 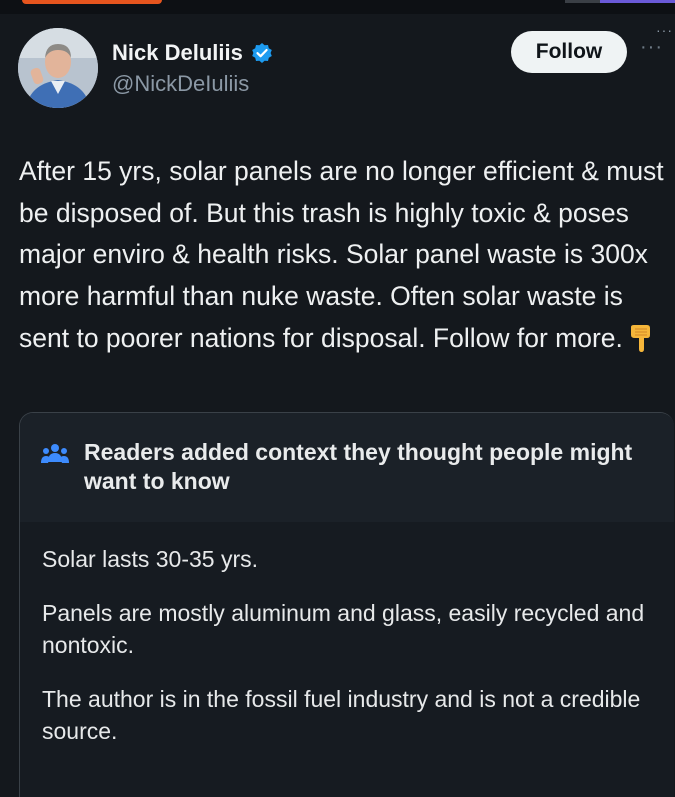 I want to click on author-name: Nick Deluliis, so click(x=177, y=53).